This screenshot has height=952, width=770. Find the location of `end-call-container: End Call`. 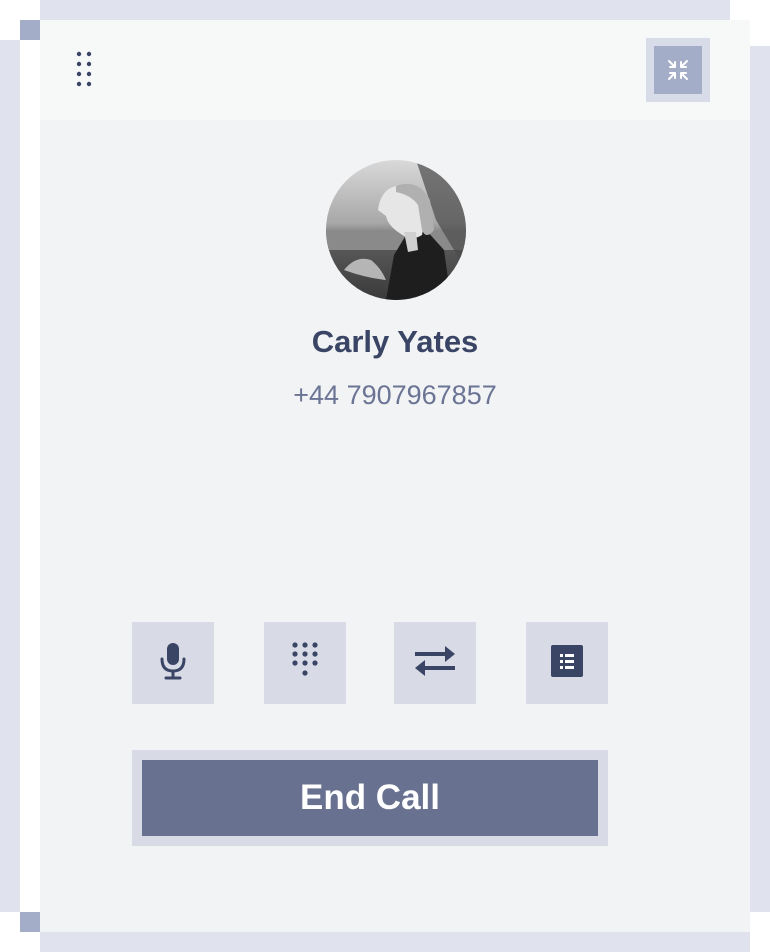

end-call-container: End Call is located at coordinates (370, 798).